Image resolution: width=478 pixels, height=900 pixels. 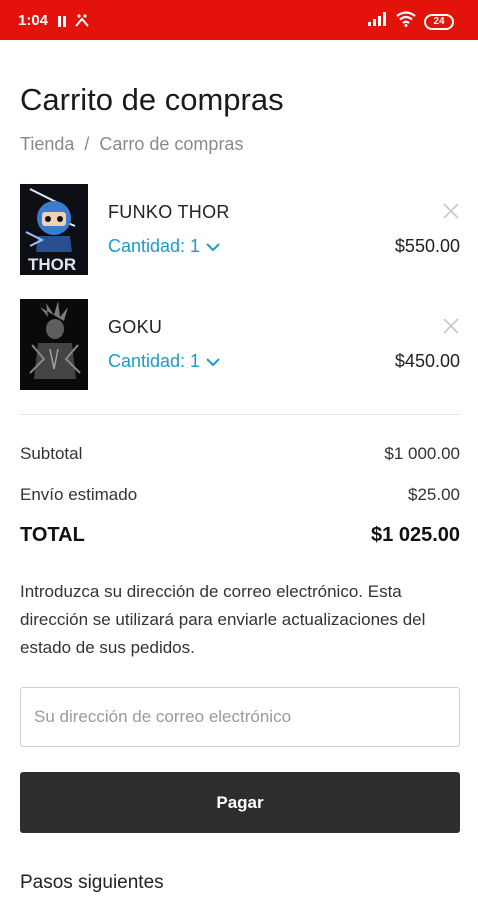 I want to click on funko-thor-thumbnail: THOR, so click(x=54, y=229).